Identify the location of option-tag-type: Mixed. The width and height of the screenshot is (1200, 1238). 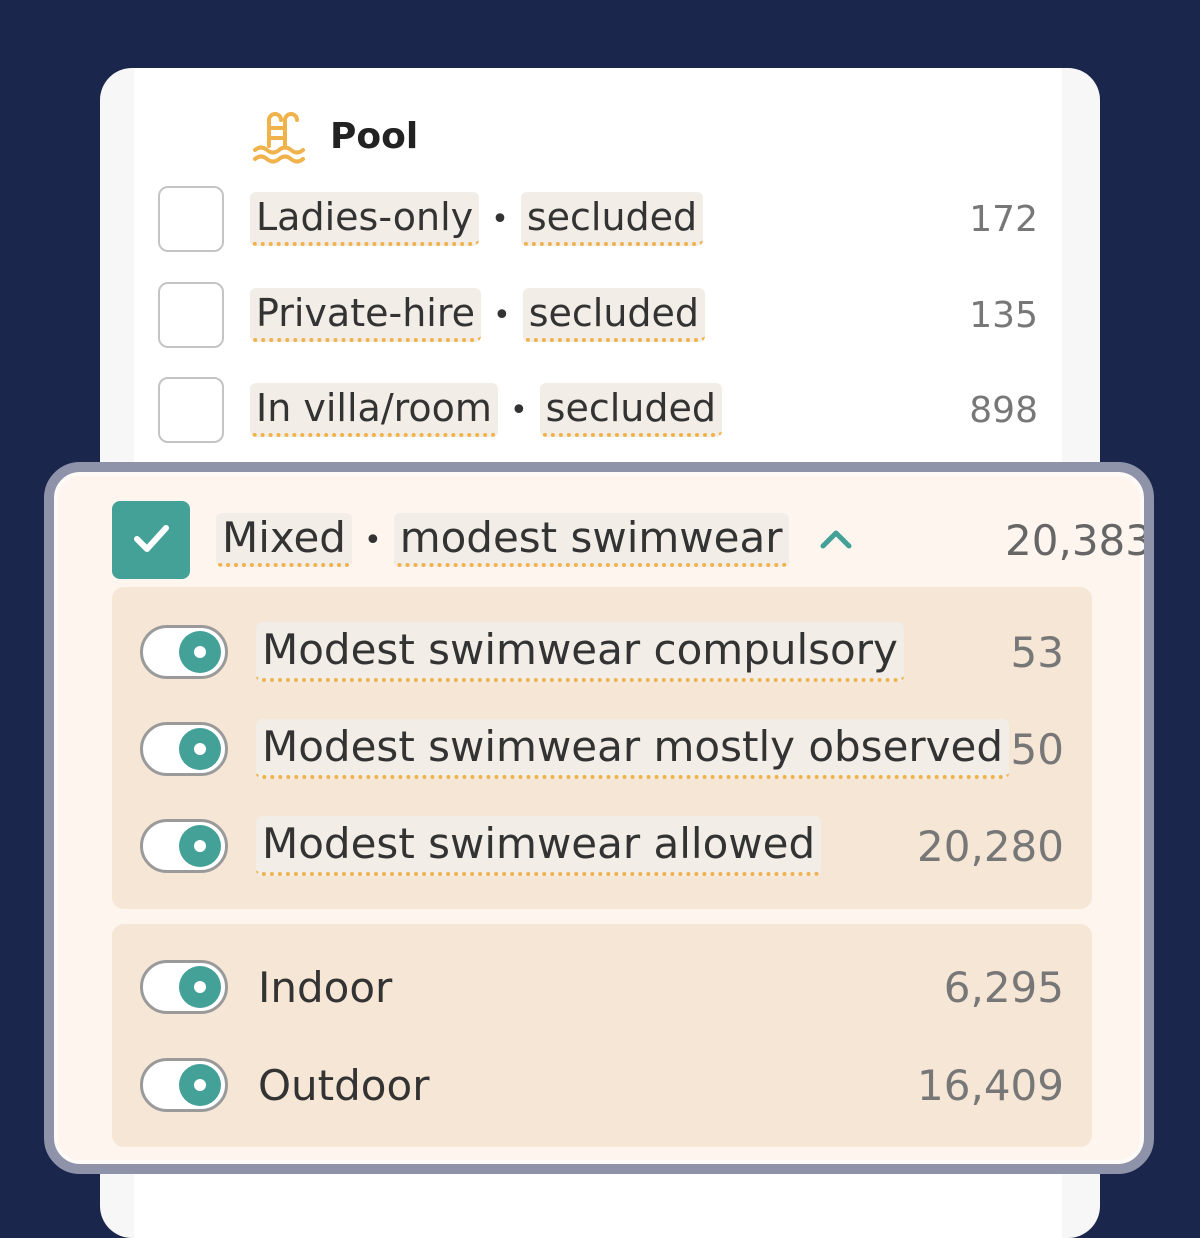
(284, 540).